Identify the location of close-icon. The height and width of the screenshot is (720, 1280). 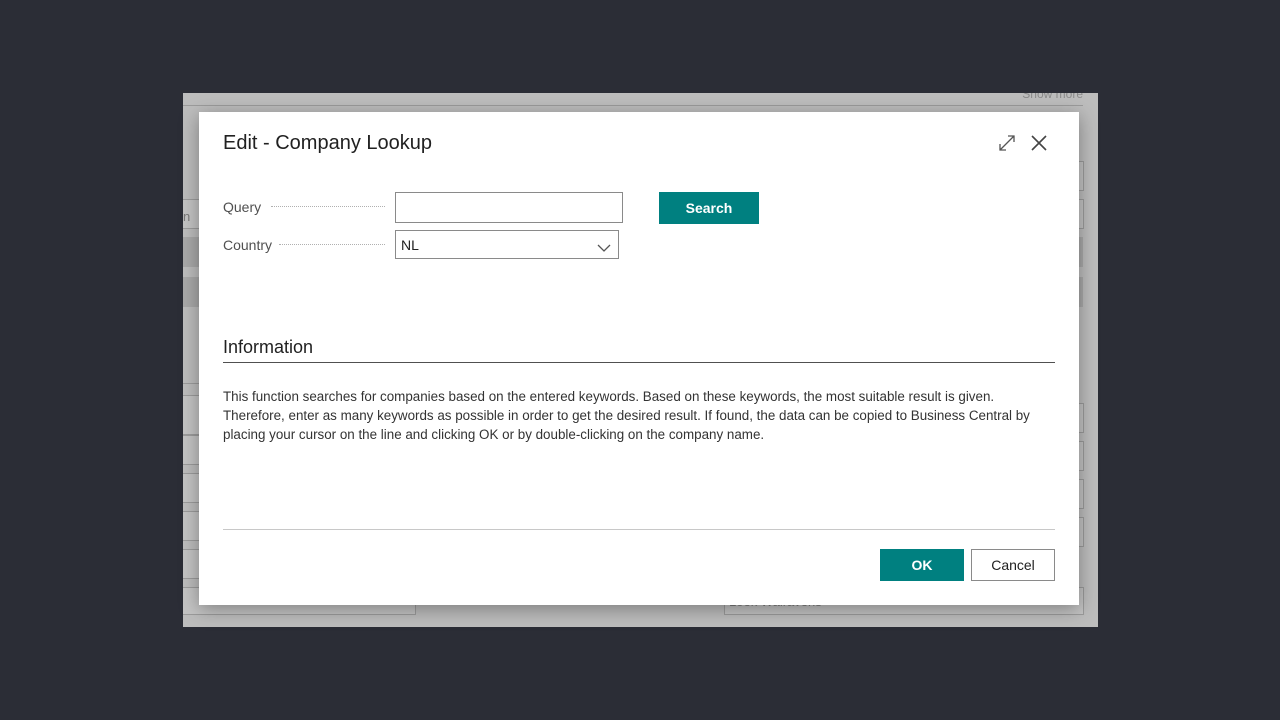
(1039, 143).